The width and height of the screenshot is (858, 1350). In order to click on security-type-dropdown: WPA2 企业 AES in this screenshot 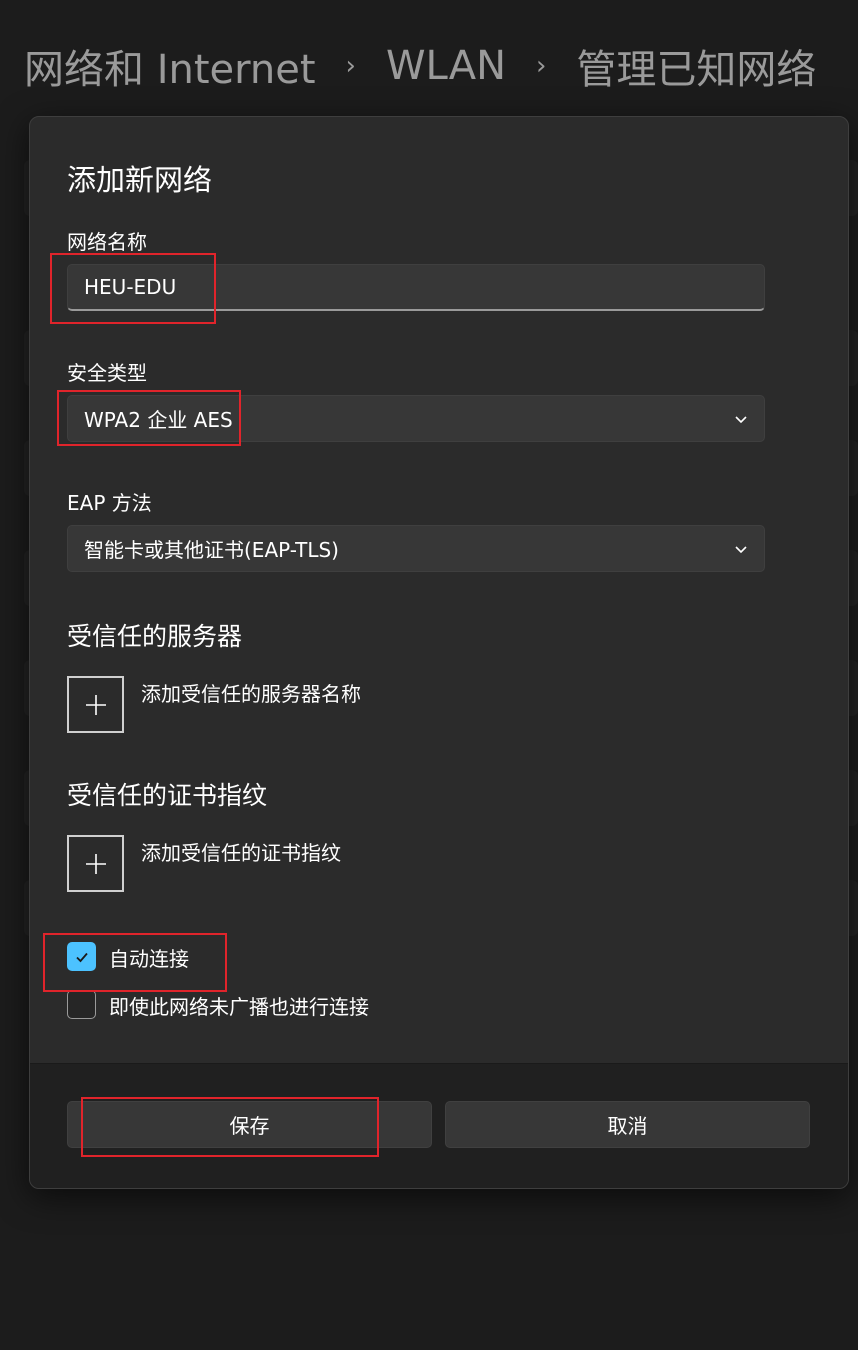, I will do `click(416, 418)`.